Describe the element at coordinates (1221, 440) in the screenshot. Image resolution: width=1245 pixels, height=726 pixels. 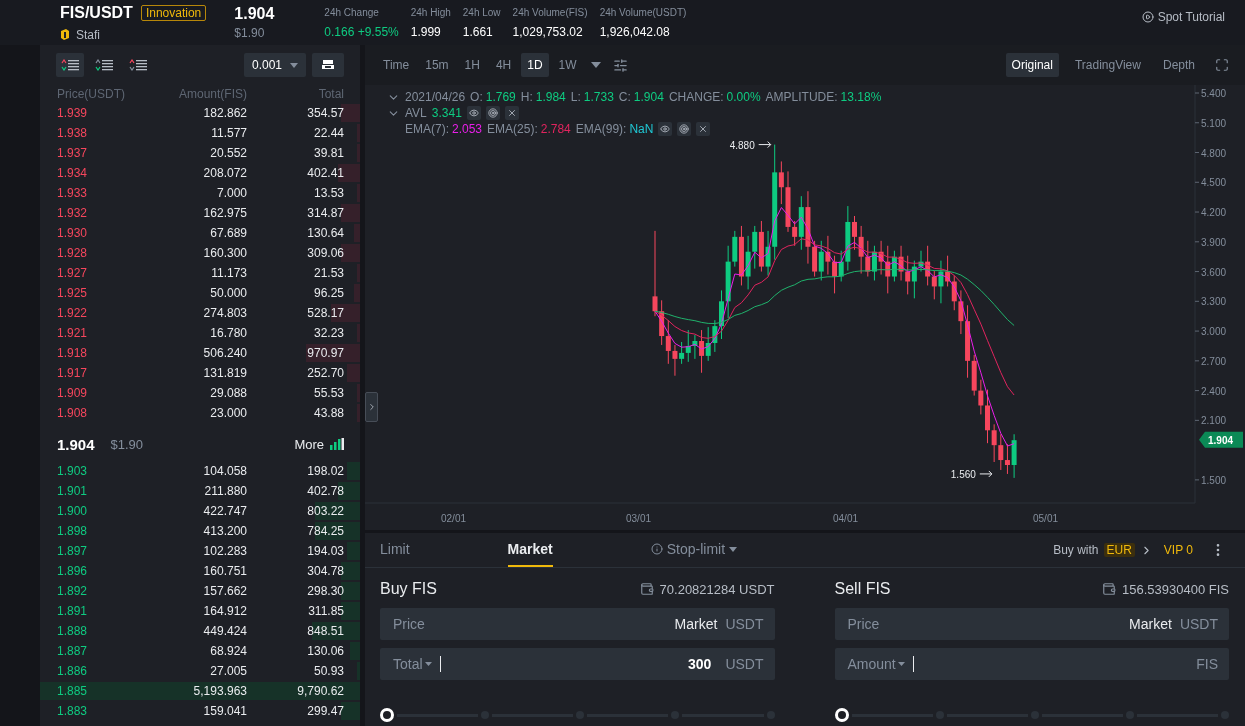
I see `price-tag-value: 1.904` at that location.